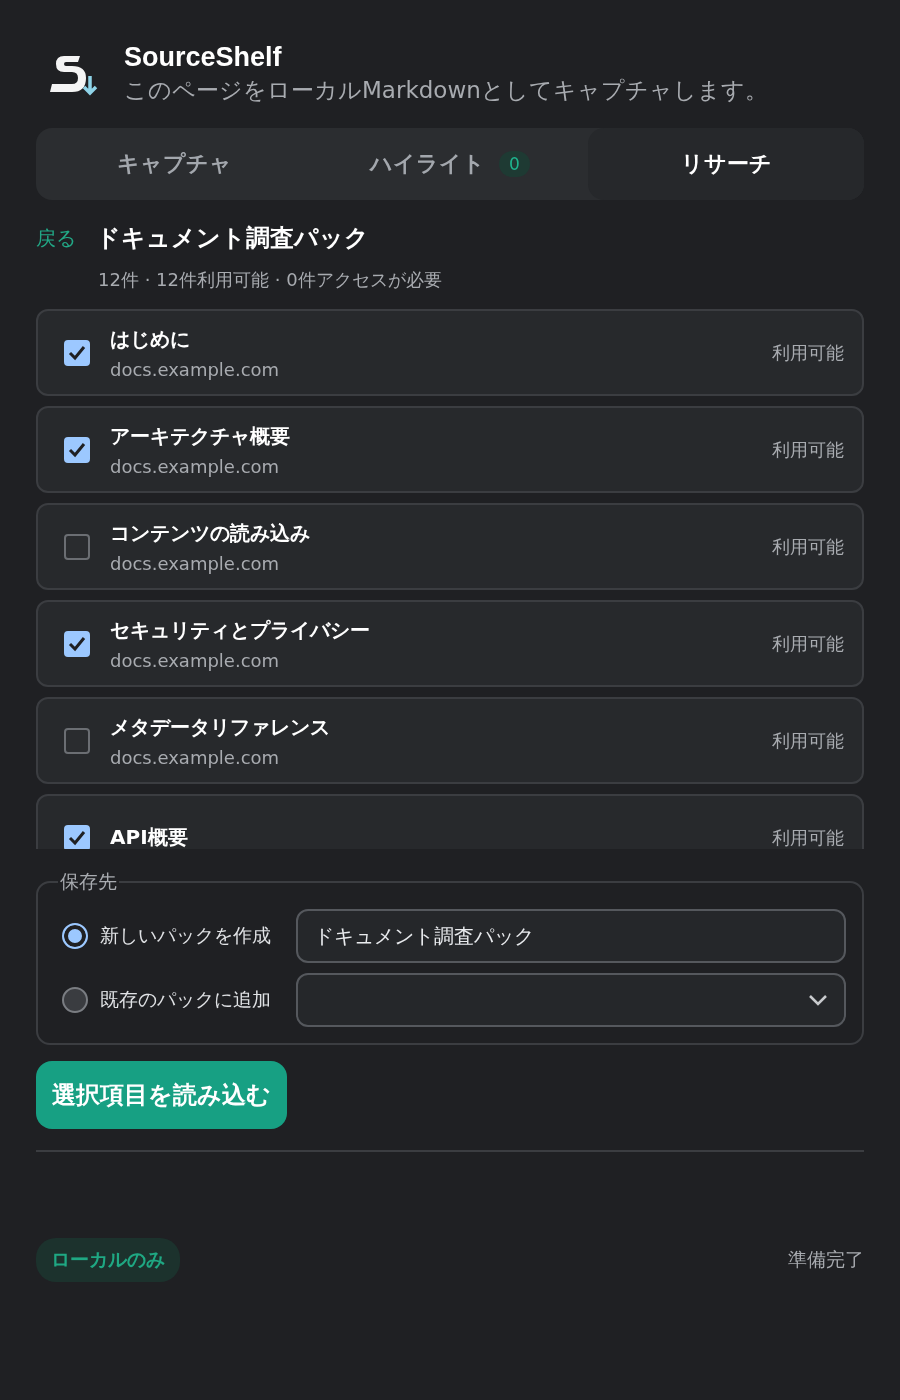 The width and height of the screenshot is (900, 1400). I want to click on app-subtitle: このページをローカルMarkdownとしてキャプチャします。, so click(446, 90).